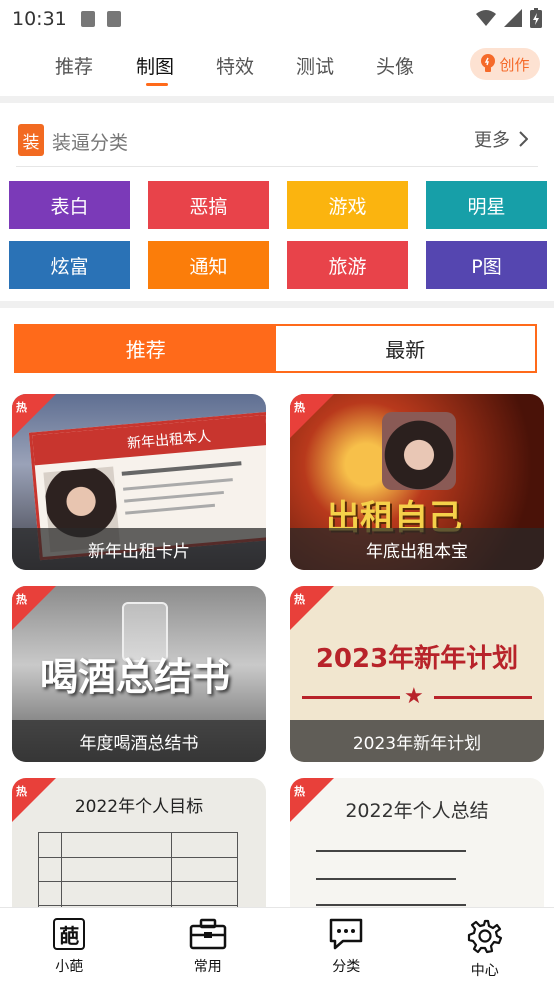 The width and height of the screenshot is (554, 985). I want to click on nav-item-common: 常用, so click(208, 946).